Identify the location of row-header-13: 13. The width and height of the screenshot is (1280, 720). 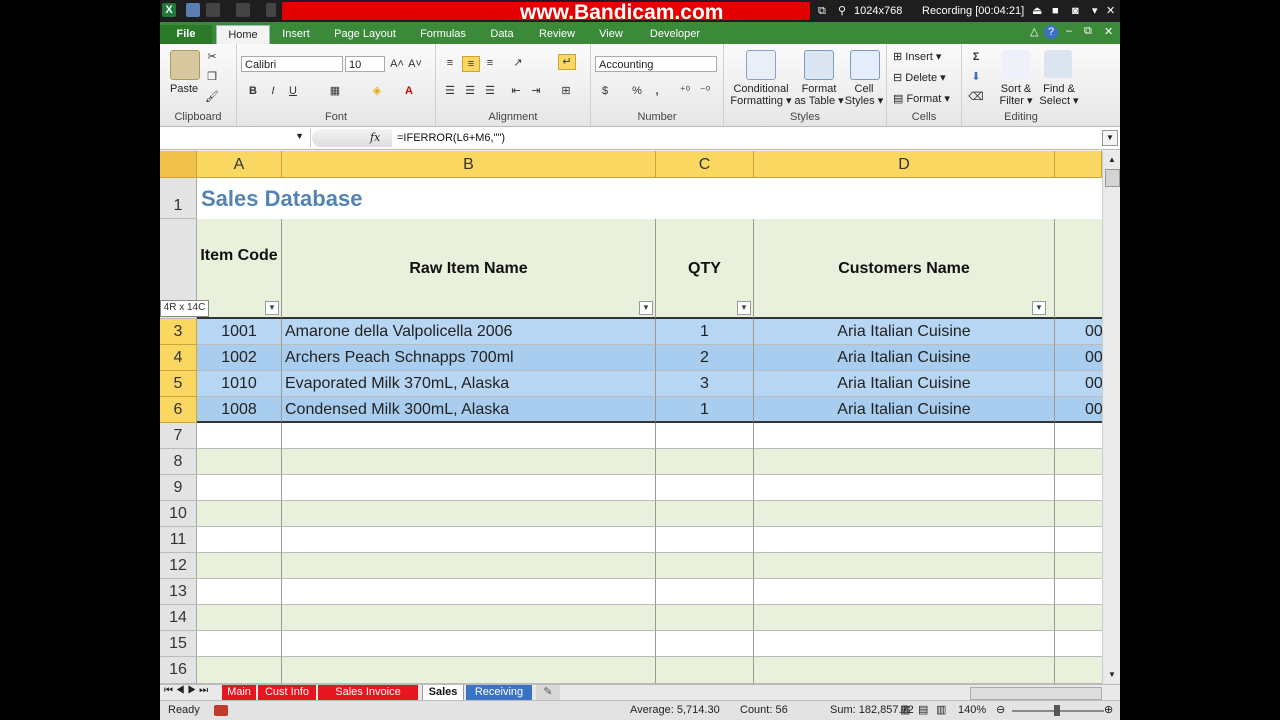
(178, 592).